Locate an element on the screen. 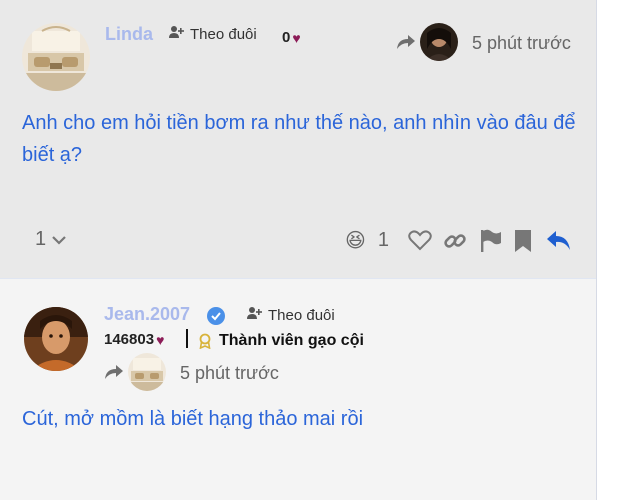 Image resolution: width=626 pixels, height=500 pixels. laughing-emoji-icon: 😆 is located at coordinates (355, 241).